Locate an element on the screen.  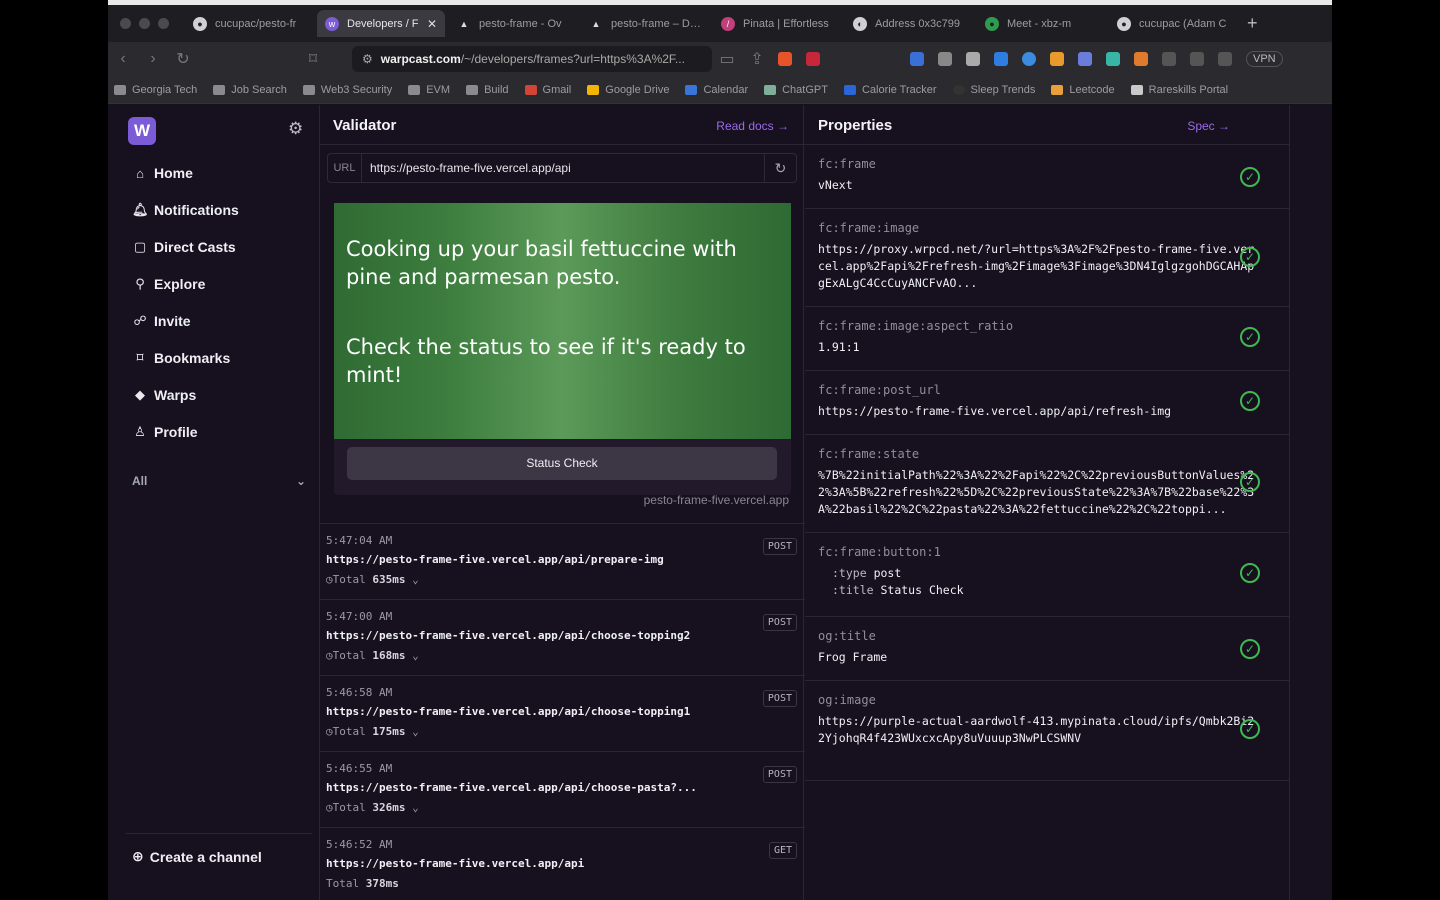
warpcast-logo: W is located at coordinates (142, 131).